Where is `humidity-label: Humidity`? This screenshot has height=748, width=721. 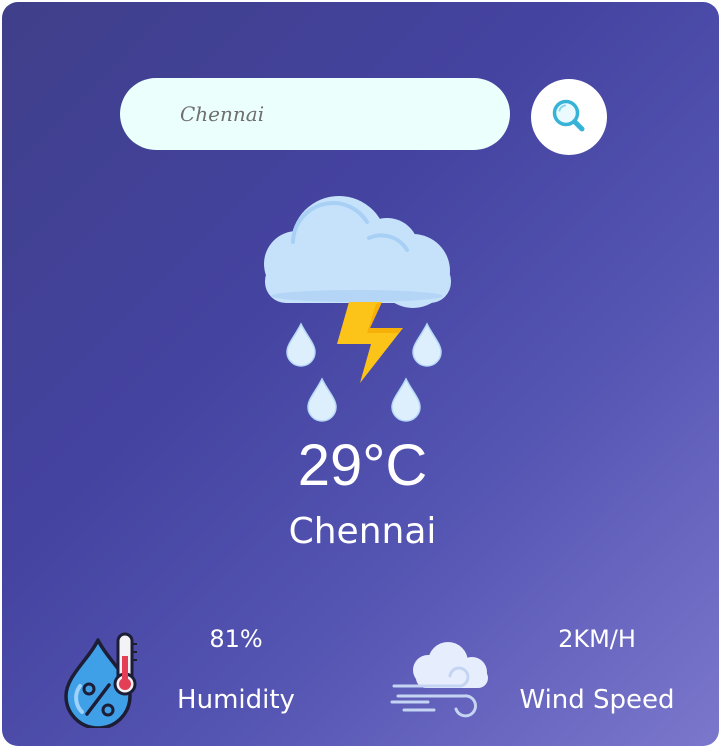
humidity-label: Humidity is located at coordinates (236, 700).